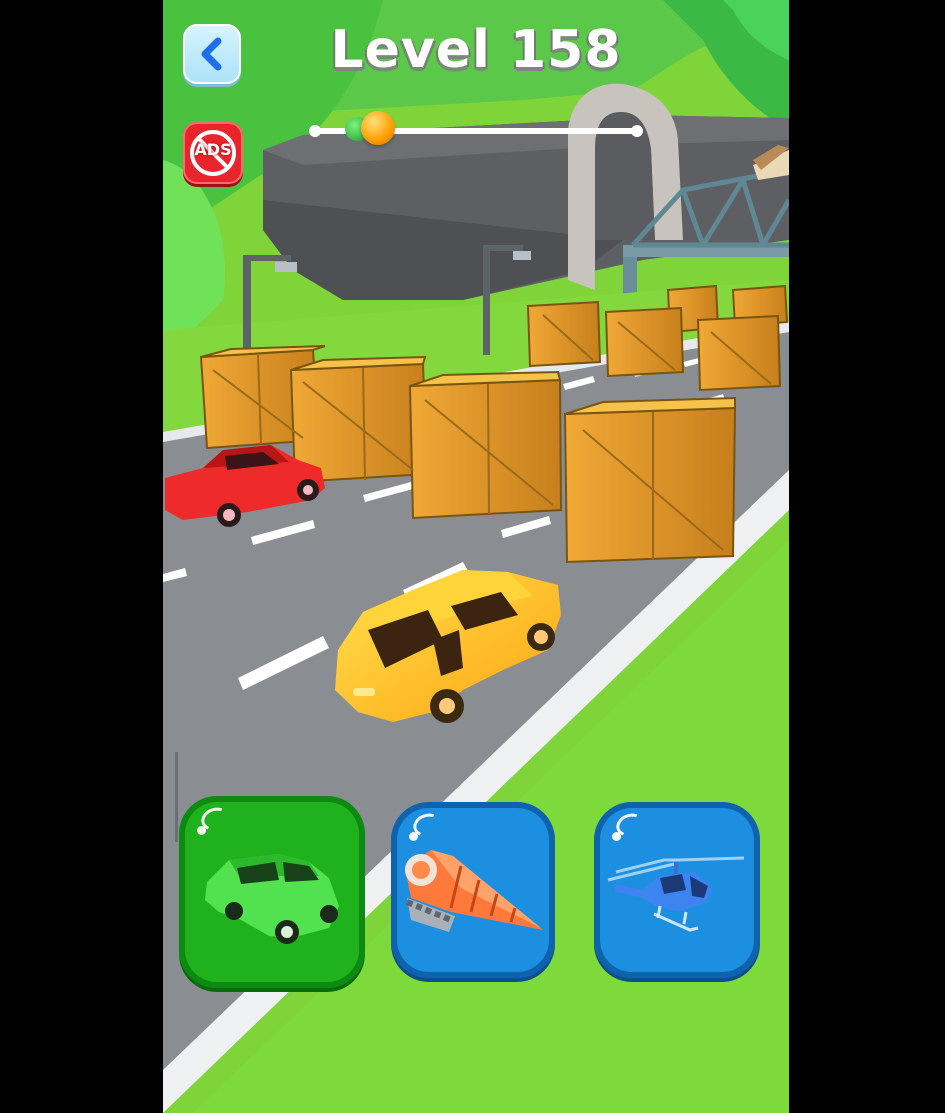 The image size is (945, 1113). Describe the element at coordinates (476, 50) in the screenshot. I see `level-title: Level 158` at that location.